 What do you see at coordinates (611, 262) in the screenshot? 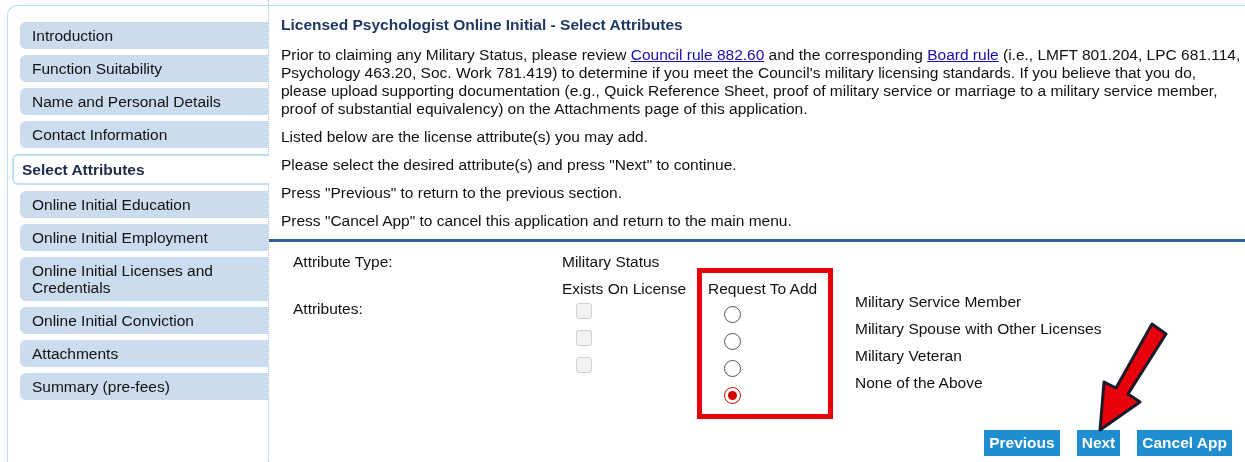
I see `attribute-type-value: Military Status` at bounding box center [611, 262].